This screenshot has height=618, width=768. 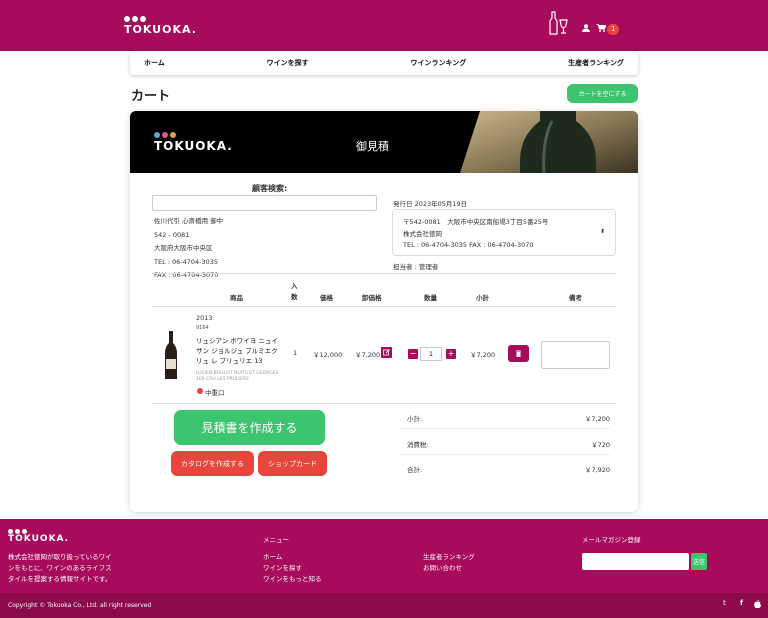 What do you see at coordinates (372, 298) in the screenshot?
I see `col-header-wholesale: 卸価格` at bounding box center [372, 298].